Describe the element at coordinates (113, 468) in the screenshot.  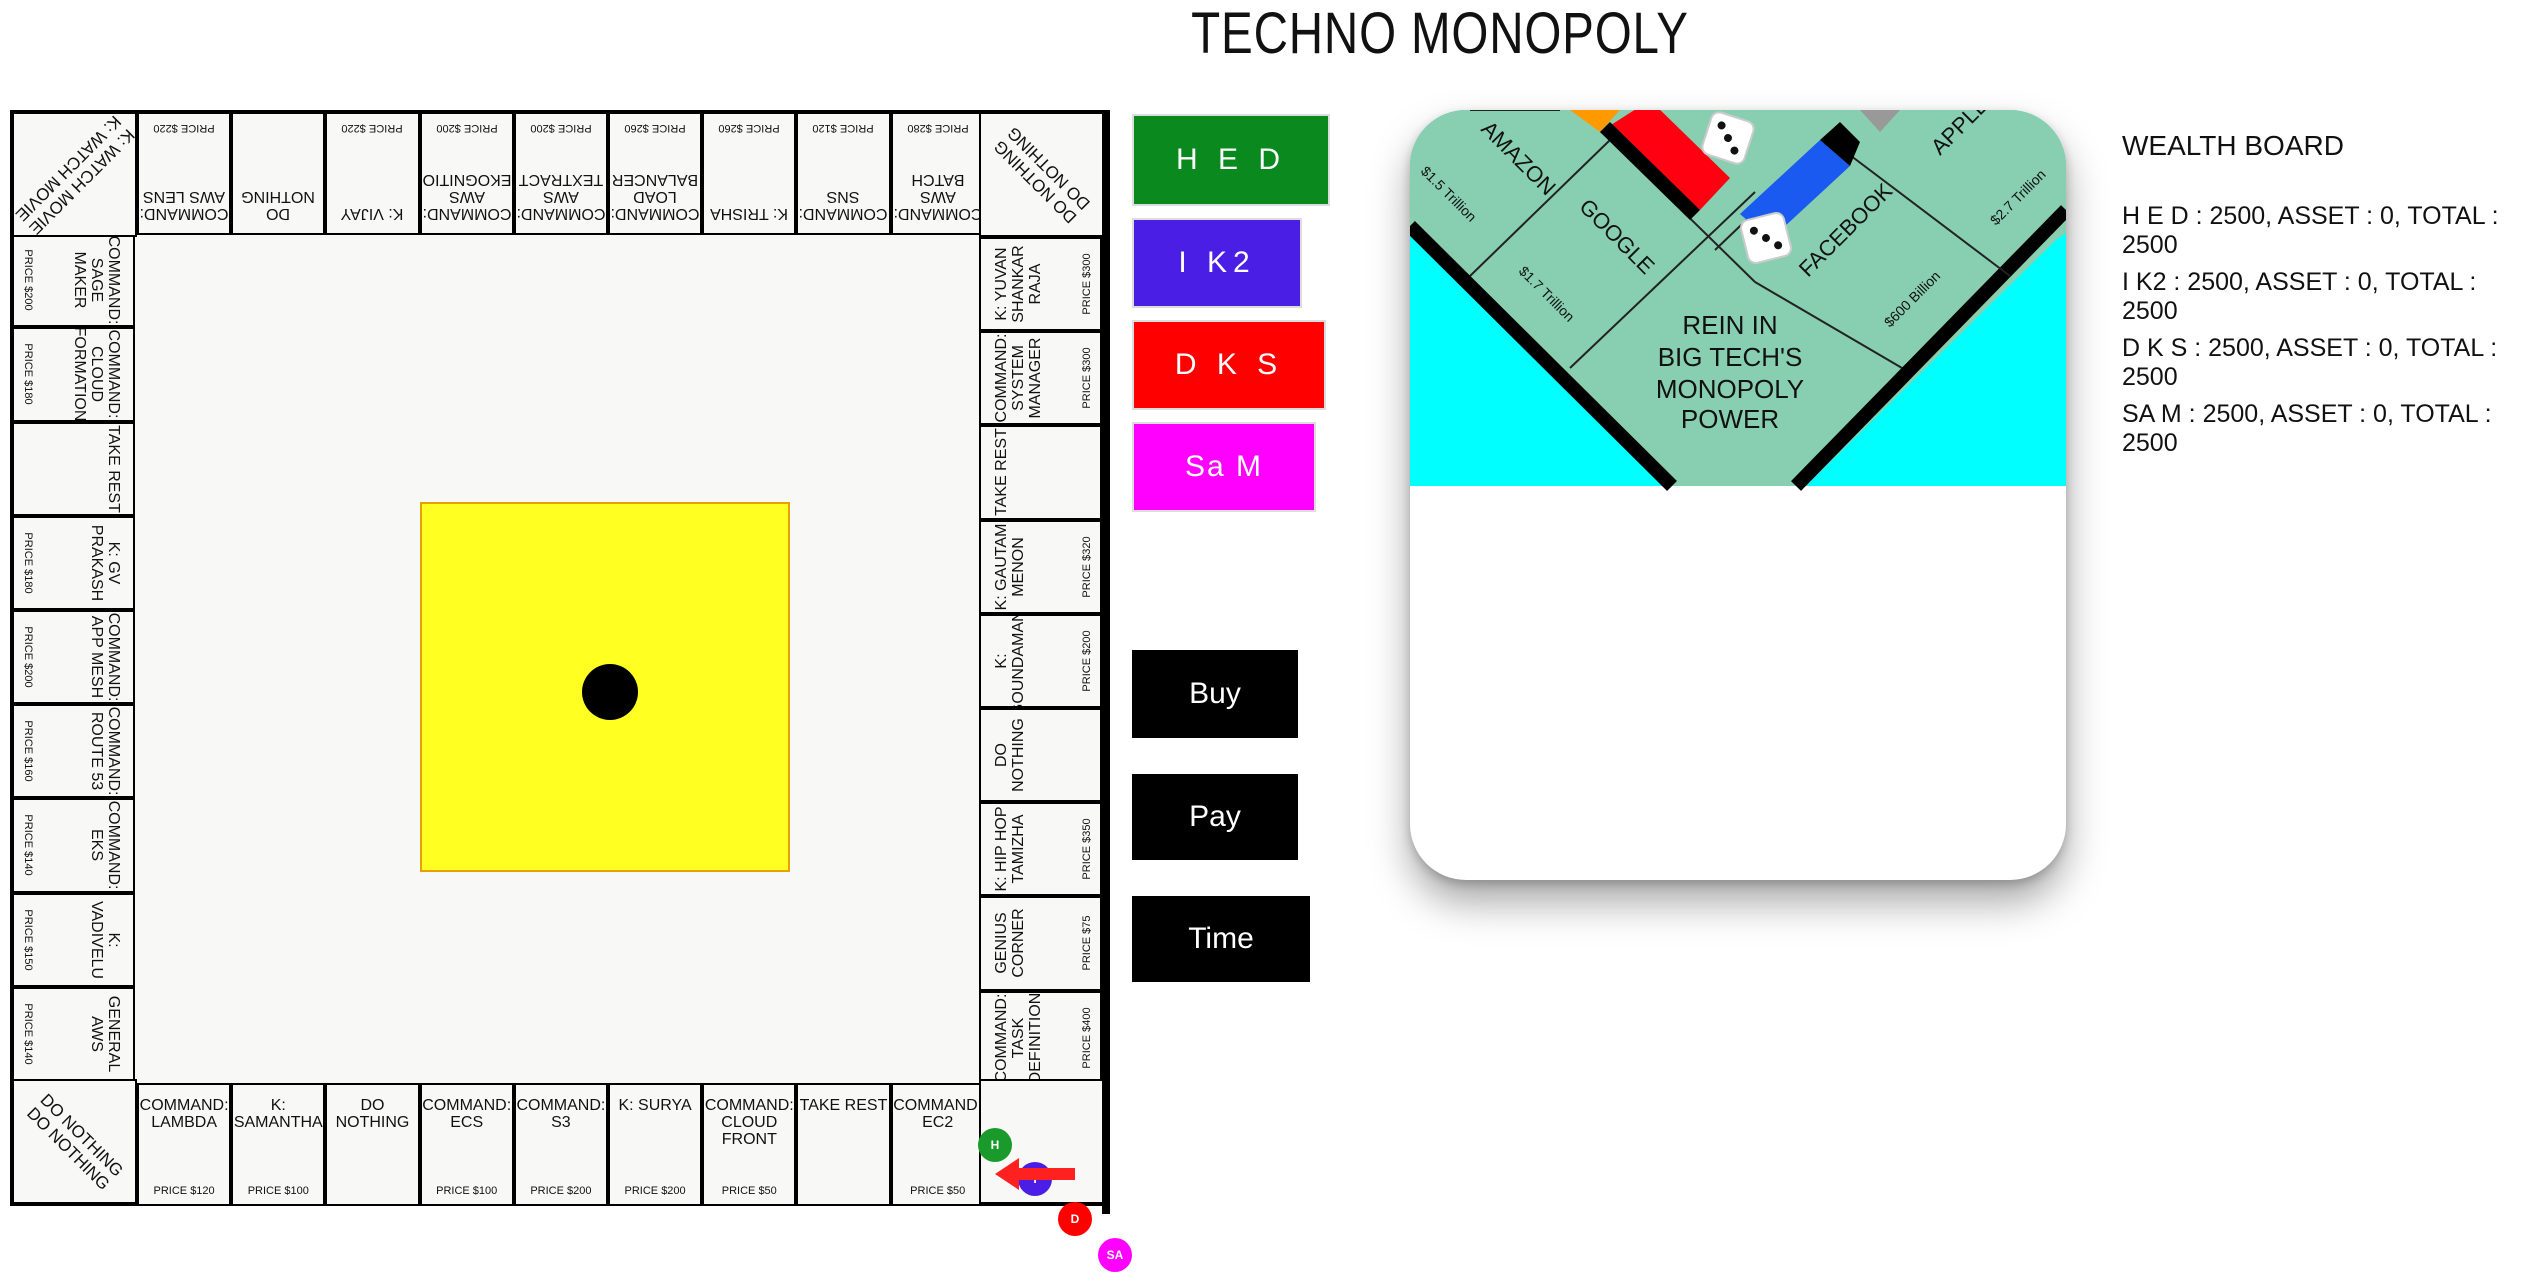
I see `space-name: Take Rest` at that location.